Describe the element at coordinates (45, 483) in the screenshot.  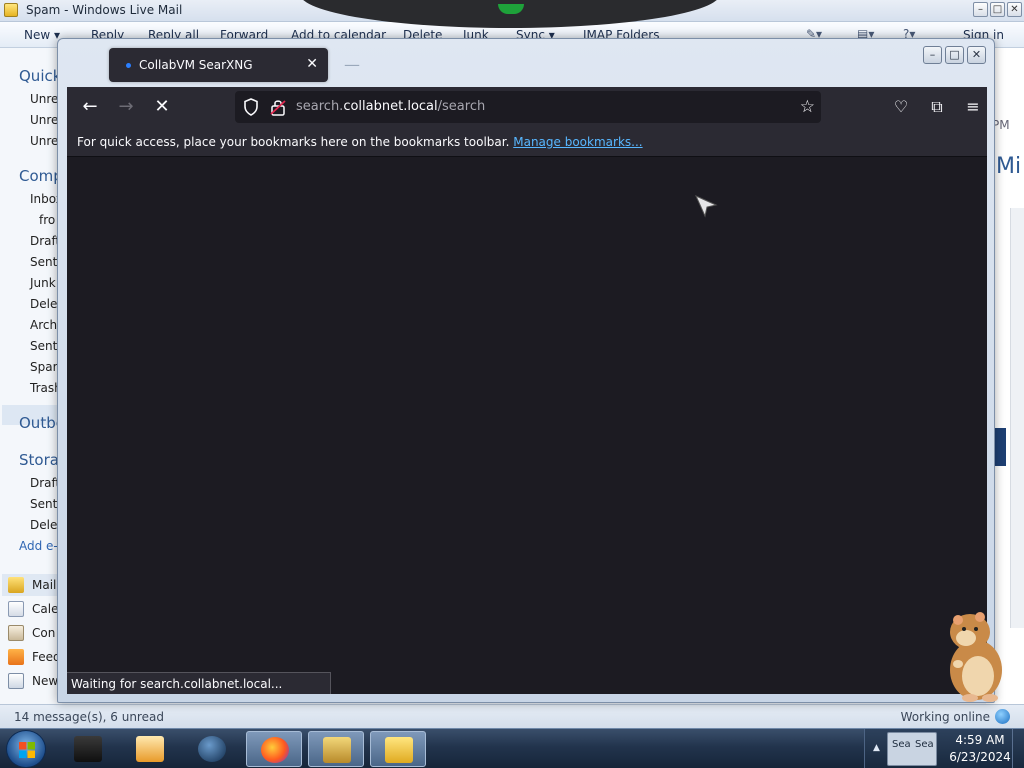
I see `storage-drafts: Draft` at that location.